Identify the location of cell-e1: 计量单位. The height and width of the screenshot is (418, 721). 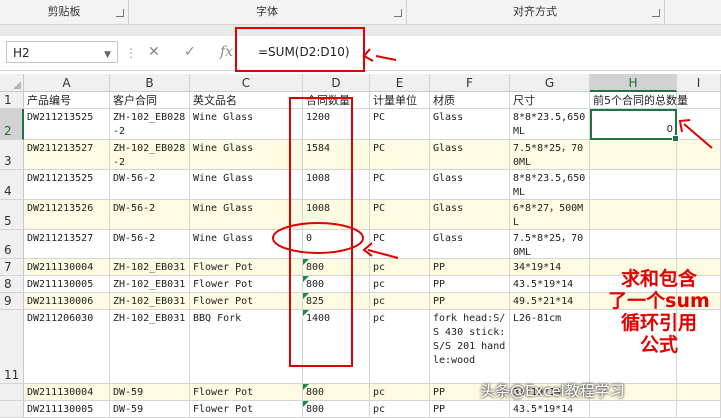
(400, 100).